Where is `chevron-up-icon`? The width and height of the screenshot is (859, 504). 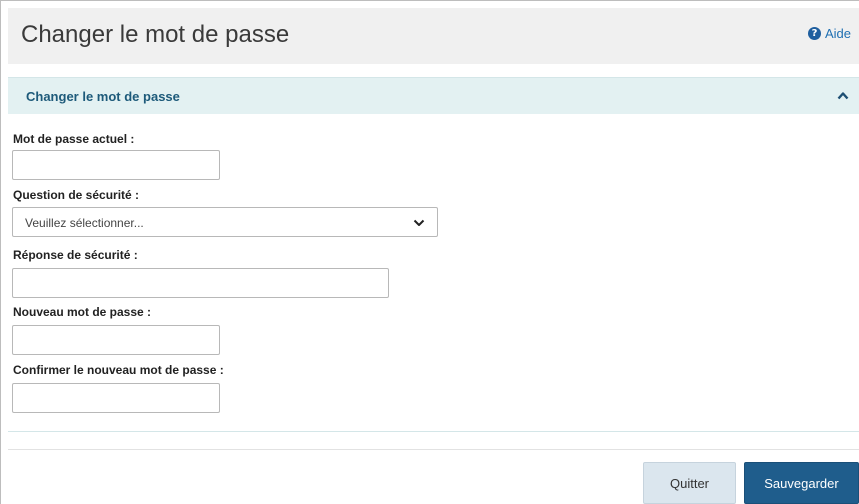 chevron-up-icon is located at coordinates (843, 96).